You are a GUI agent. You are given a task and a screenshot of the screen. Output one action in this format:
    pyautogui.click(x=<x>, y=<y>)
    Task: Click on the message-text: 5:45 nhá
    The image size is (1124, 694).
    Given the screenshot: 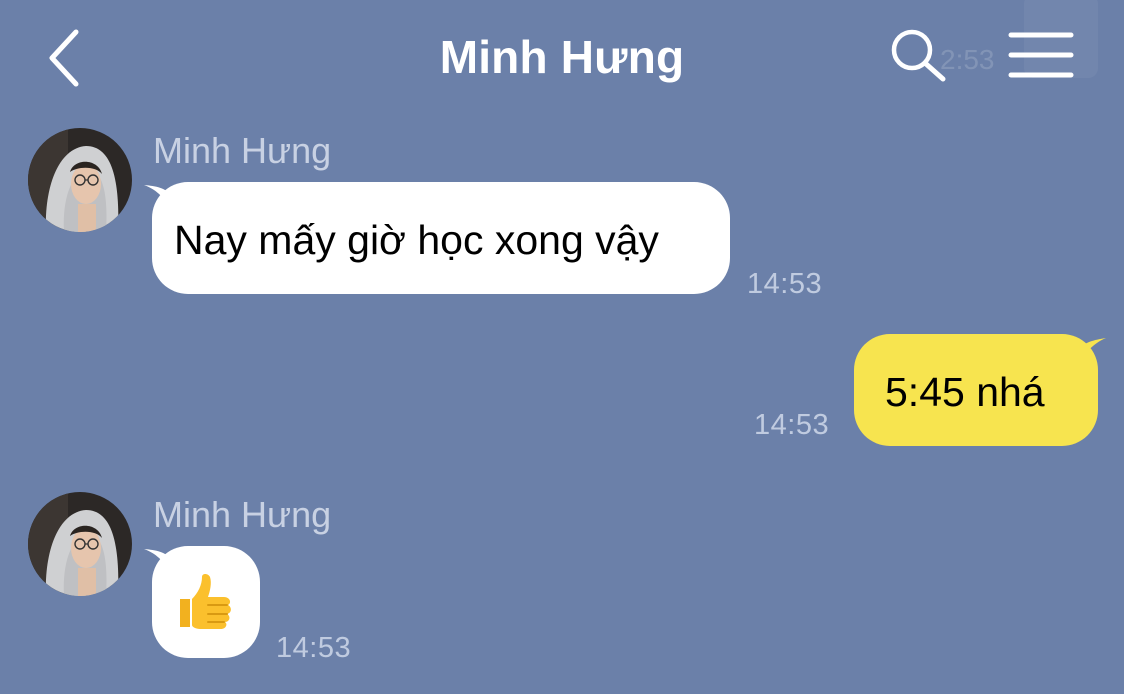 What is the action you would take?
    pyautogui.click(x=965, y=392)
    